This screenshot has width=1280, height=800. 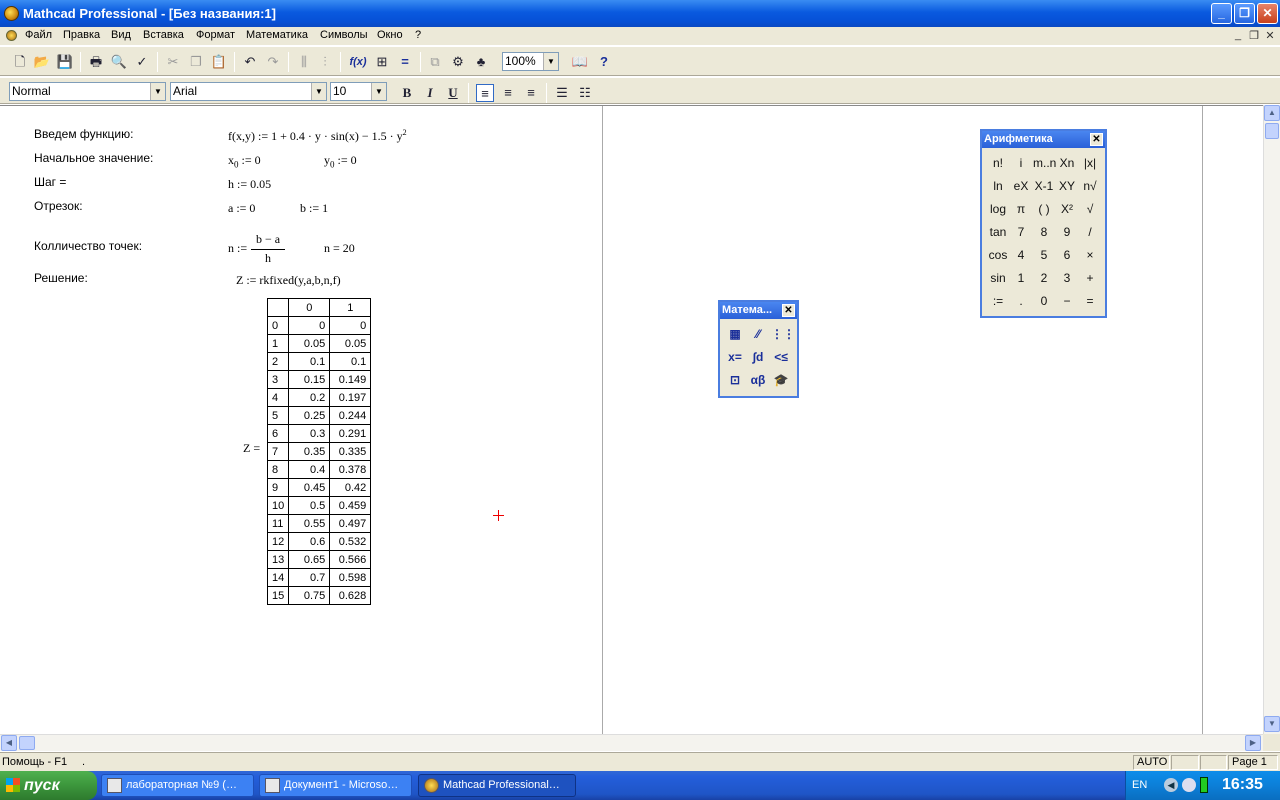 I want to click on text-label-step: Шаг =, so click(x=50, y=182).